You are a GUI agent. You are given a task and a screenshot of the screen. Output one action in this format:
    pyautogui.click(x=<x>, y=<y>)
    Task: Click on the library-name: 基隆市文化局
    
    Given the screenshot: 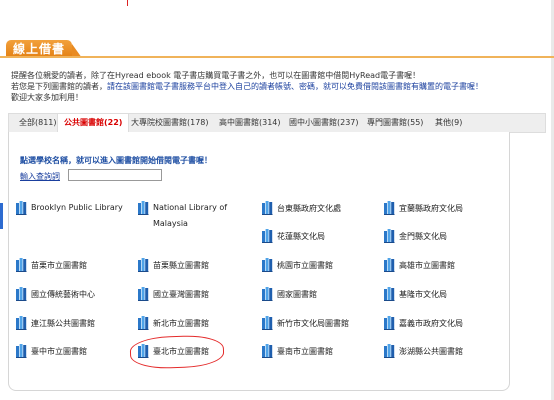 What is the action you would take?
    pyautogui.click(x=423, y=294)
    